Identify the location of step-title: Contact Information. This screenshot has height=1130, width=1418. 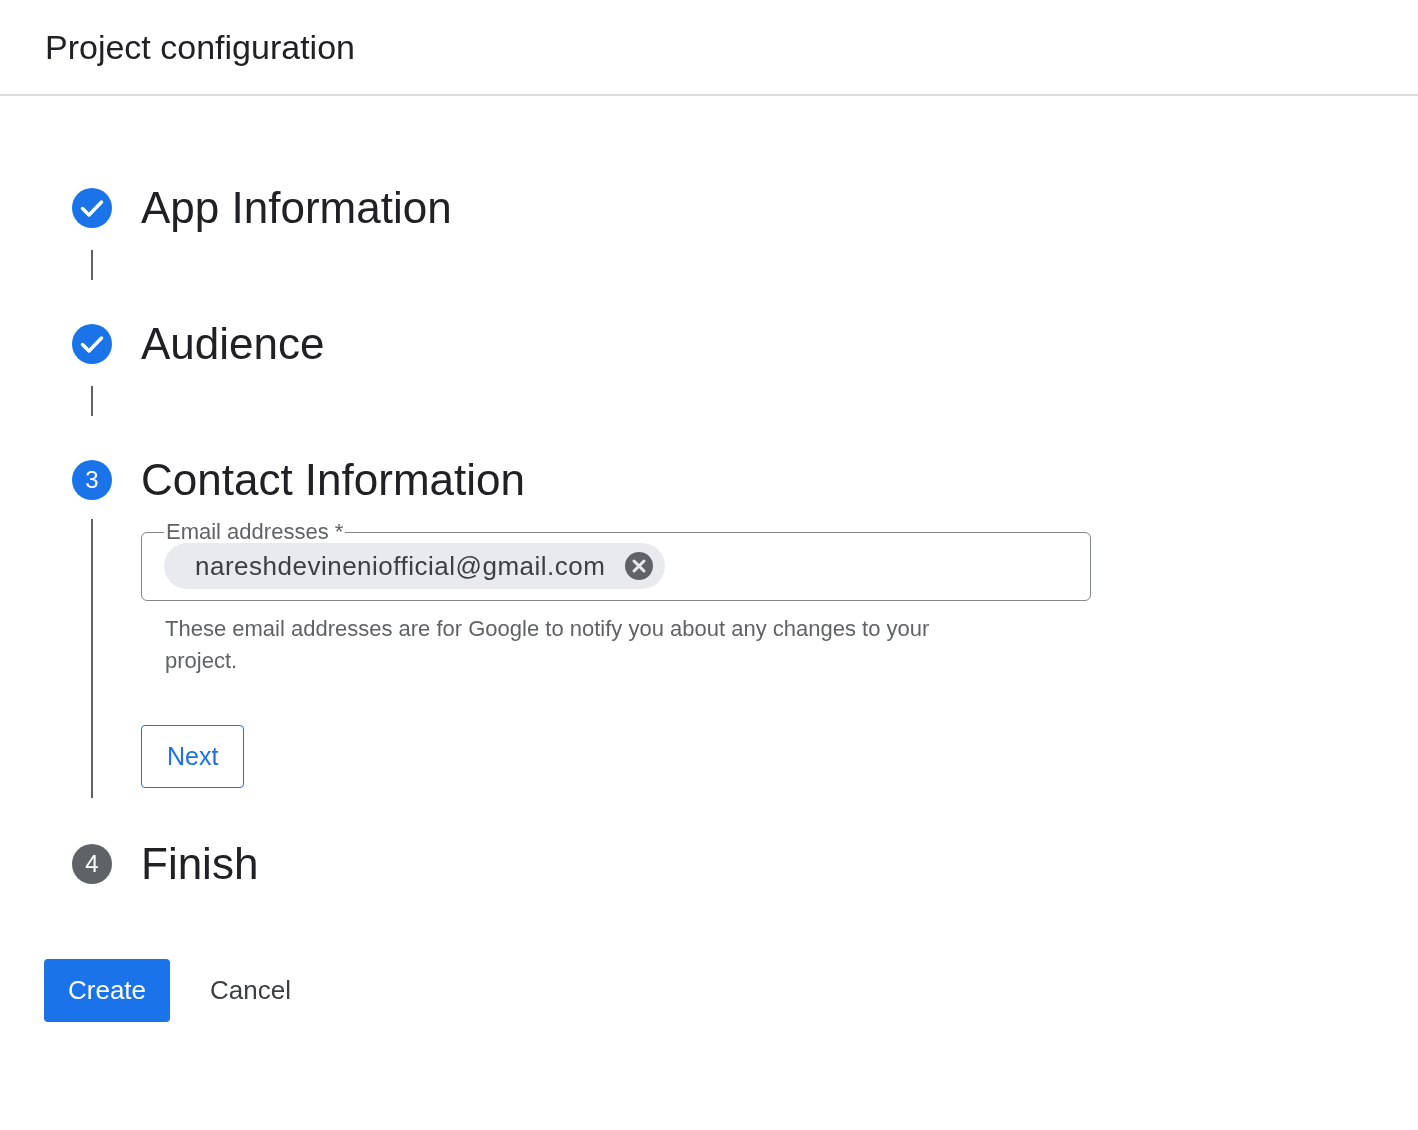
(333, 480).